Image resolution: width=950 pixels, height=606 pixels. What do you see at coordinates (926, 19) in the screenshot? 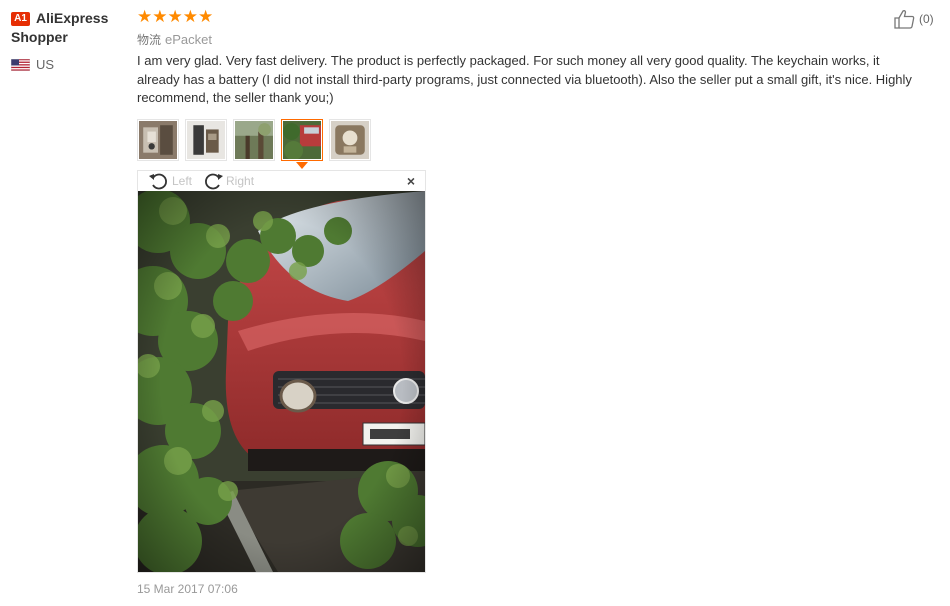
I see `helpful-count: (0)` at bounding box center [926, 19].